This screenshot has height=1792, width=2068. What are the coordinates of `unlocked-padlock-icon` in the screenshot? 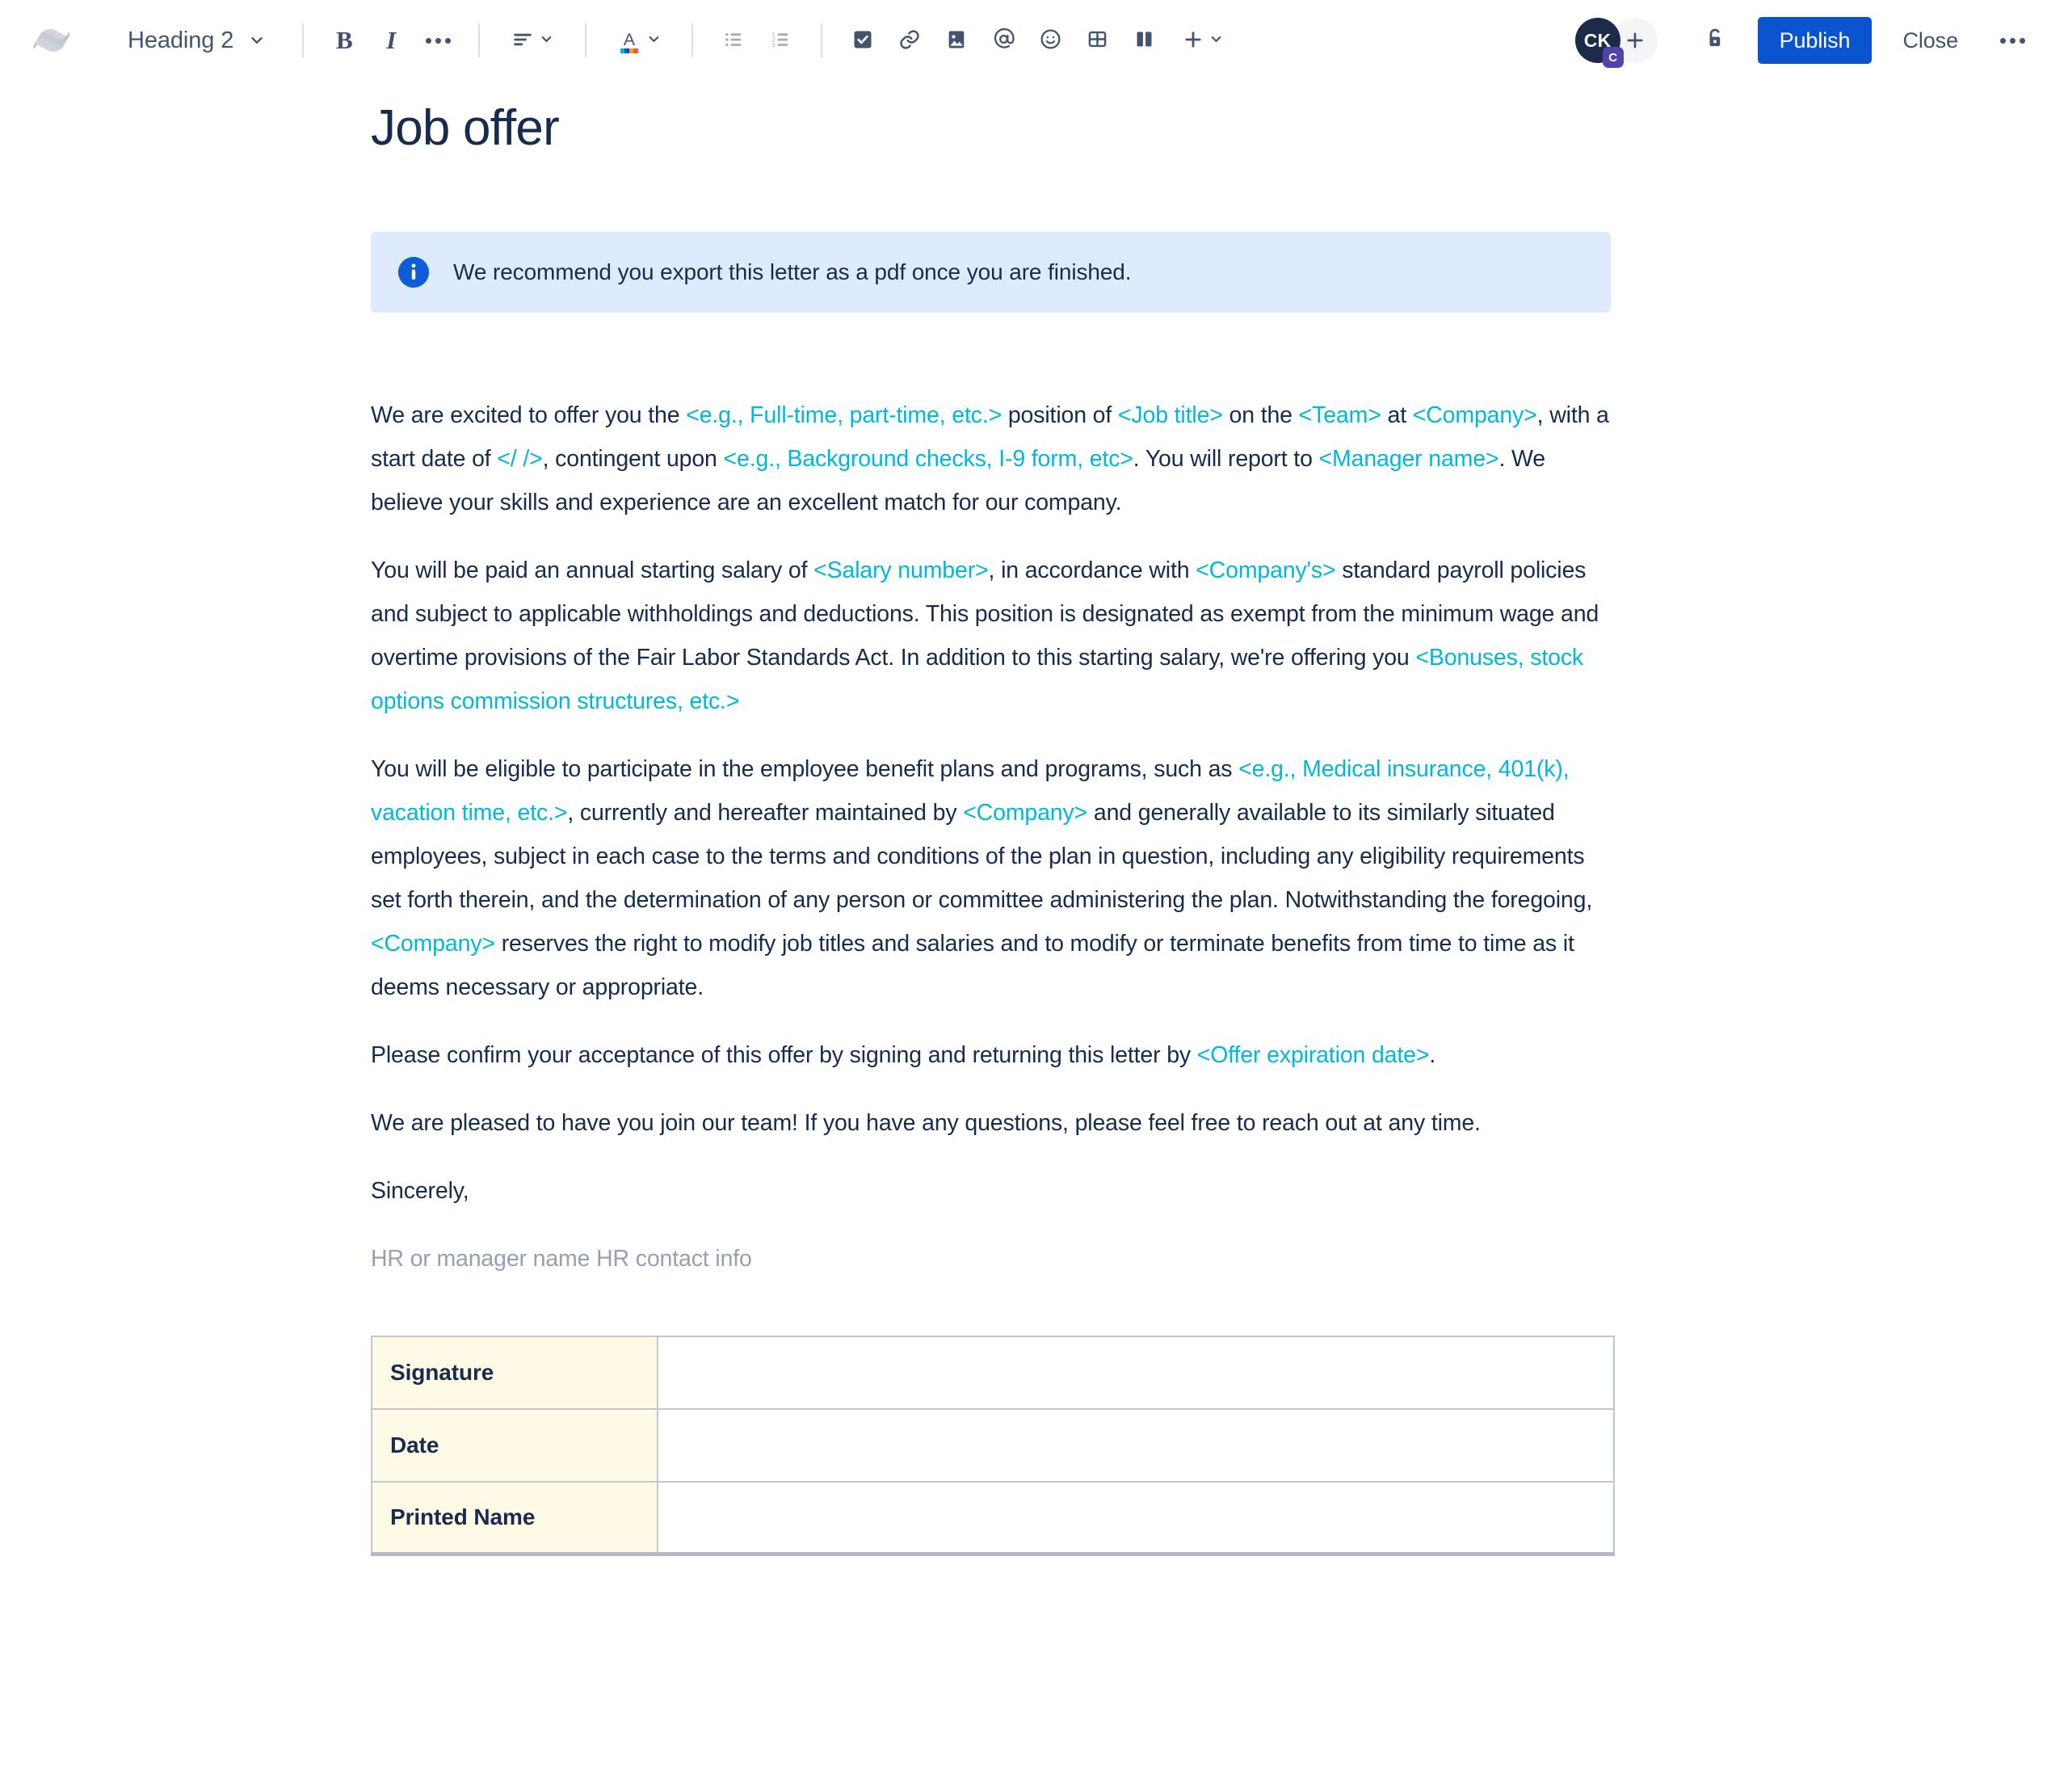 It's located at (1715, 41).